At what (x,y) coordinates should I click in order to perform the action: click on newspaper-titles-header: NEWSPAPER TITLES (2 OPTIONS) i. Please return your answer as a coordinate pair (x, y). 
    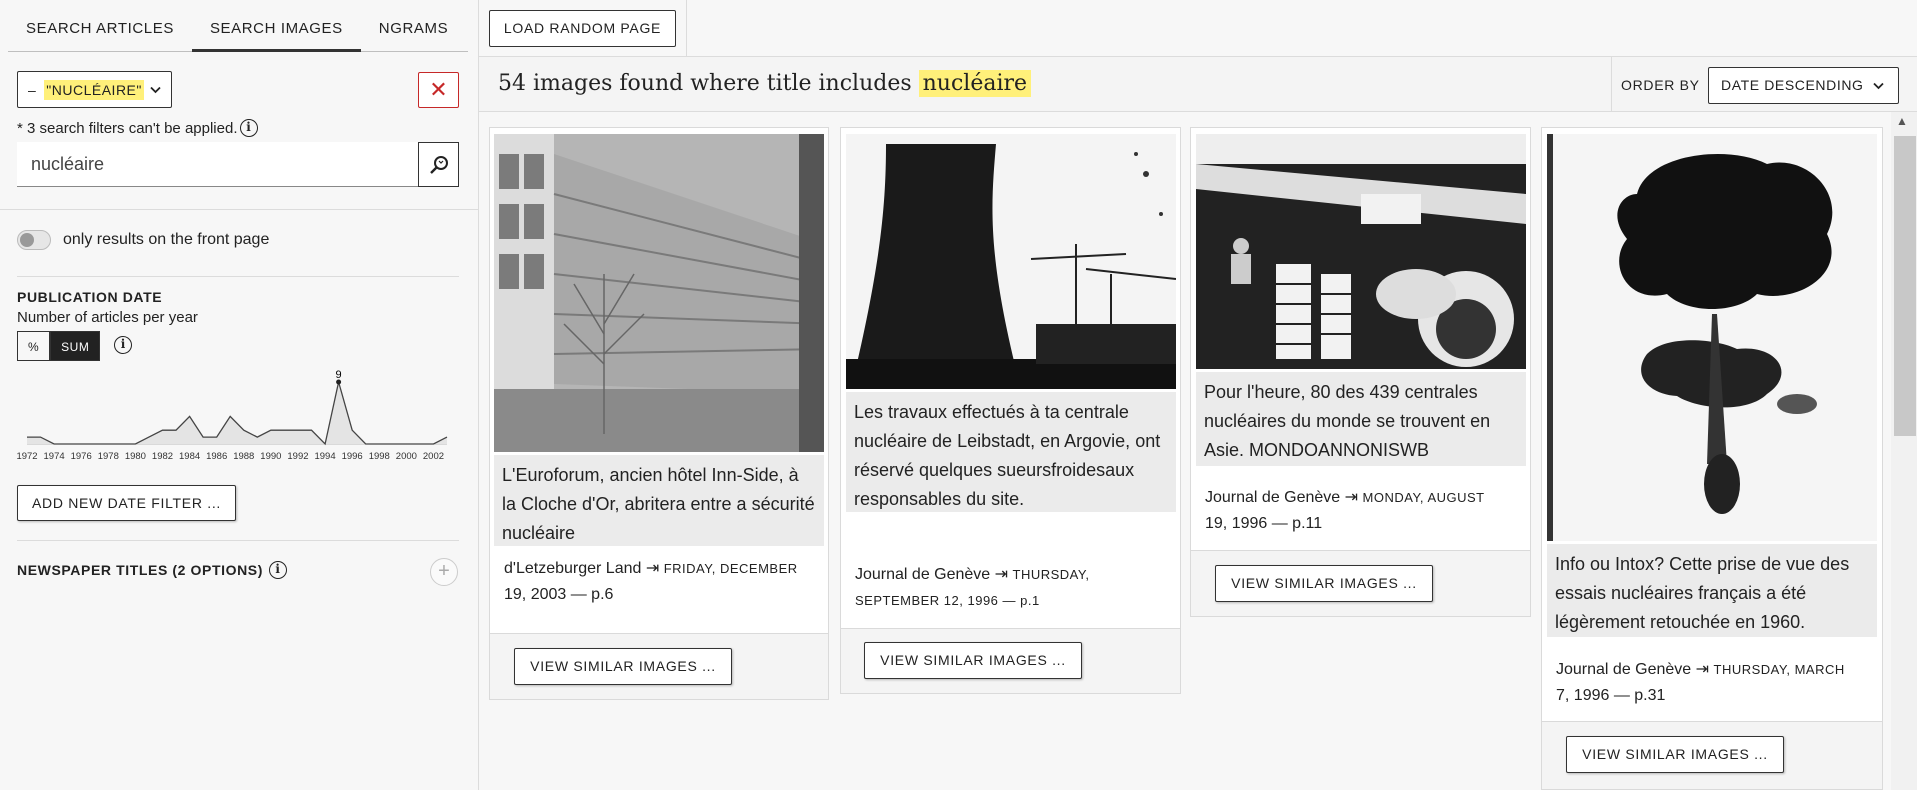
    Looking at the image, I should click on (152, 570).